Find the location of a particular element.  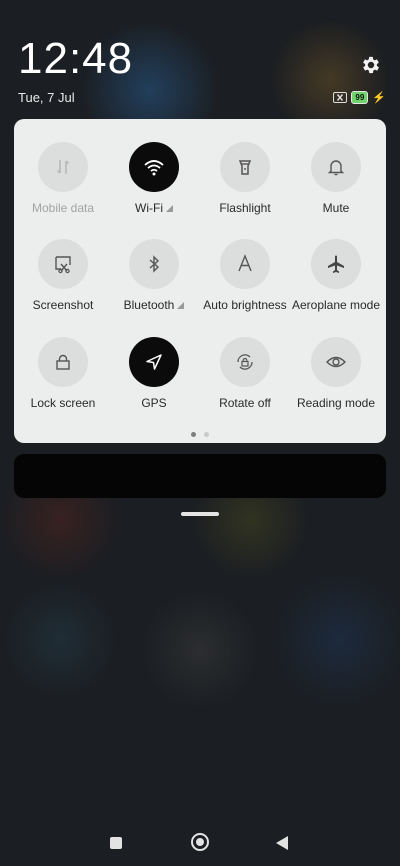

tile-label: Aeroplane mode is located at coordinates (336, 305).